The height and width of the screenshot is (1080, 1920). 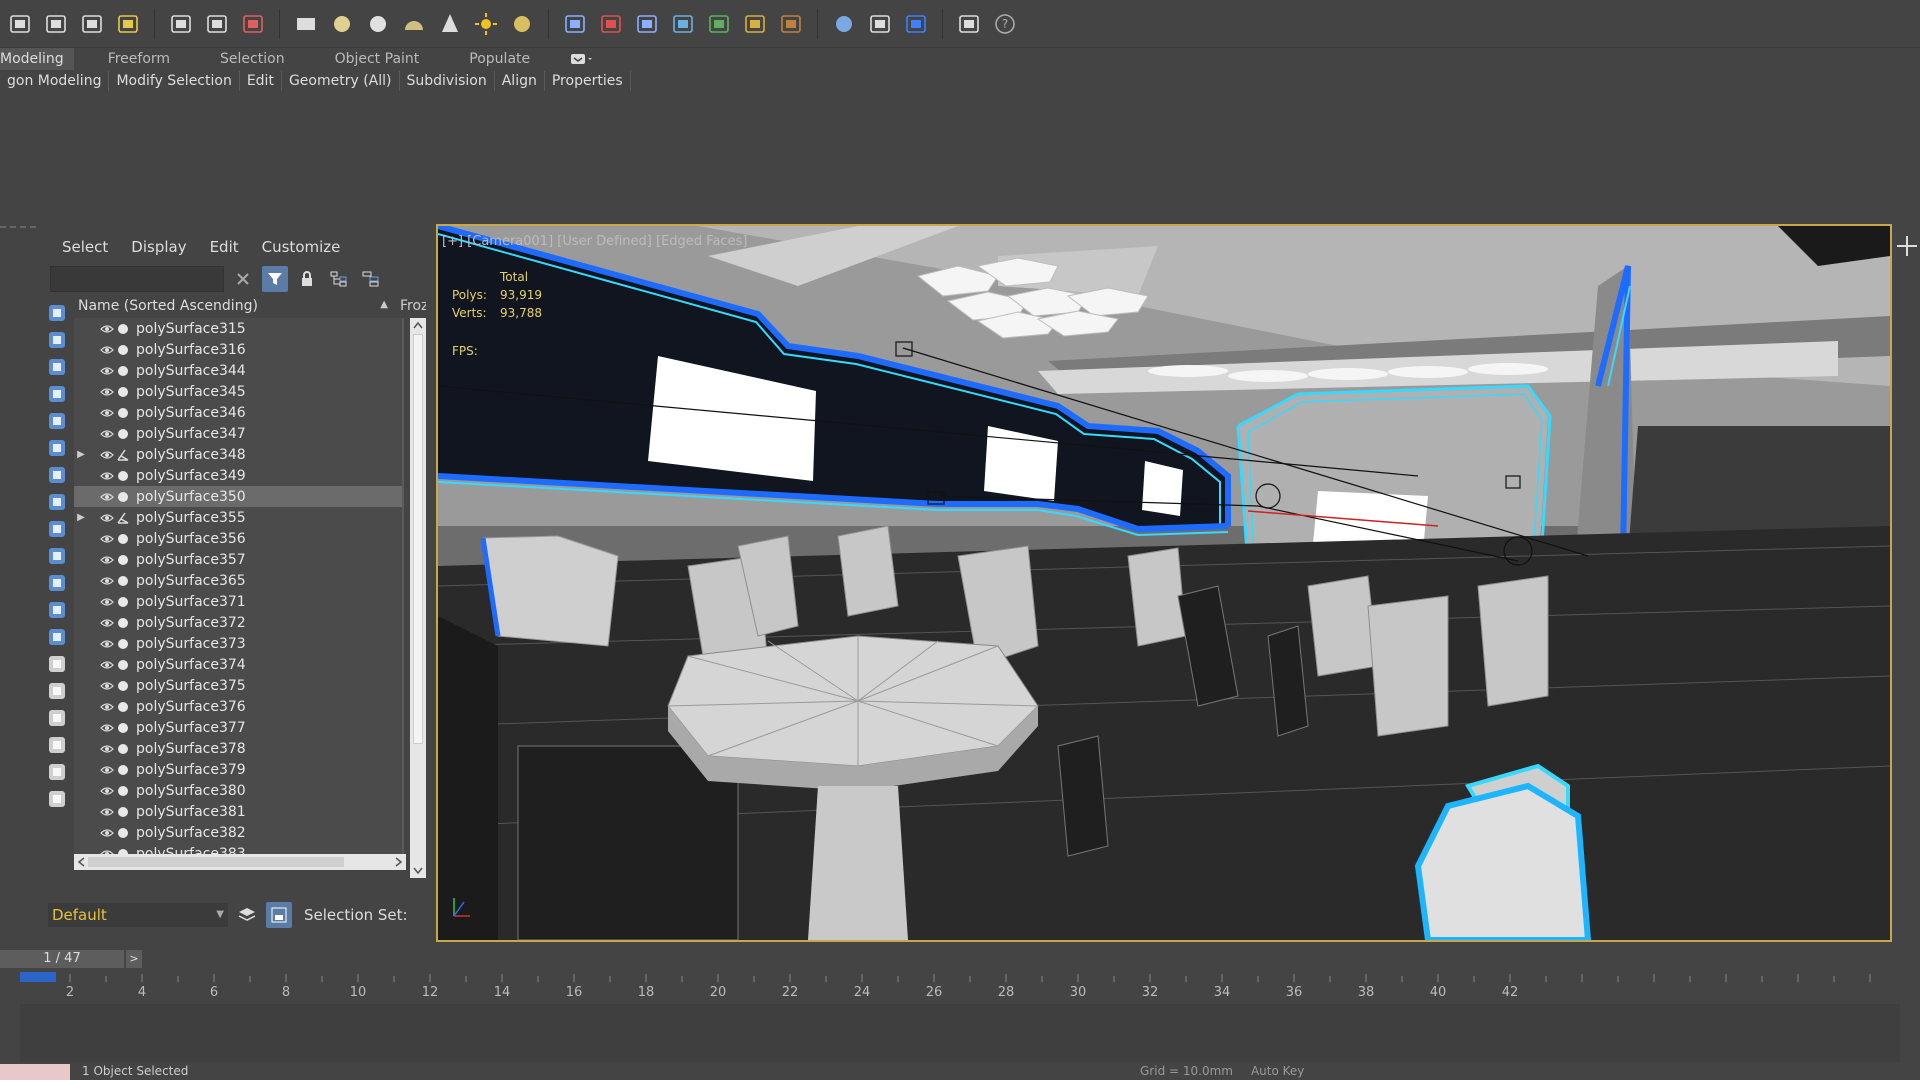 What do you see at coordinates (279, 915) in the screenshot?
I see `selection-set-toggle-icon` at bounding box center [279, 915].